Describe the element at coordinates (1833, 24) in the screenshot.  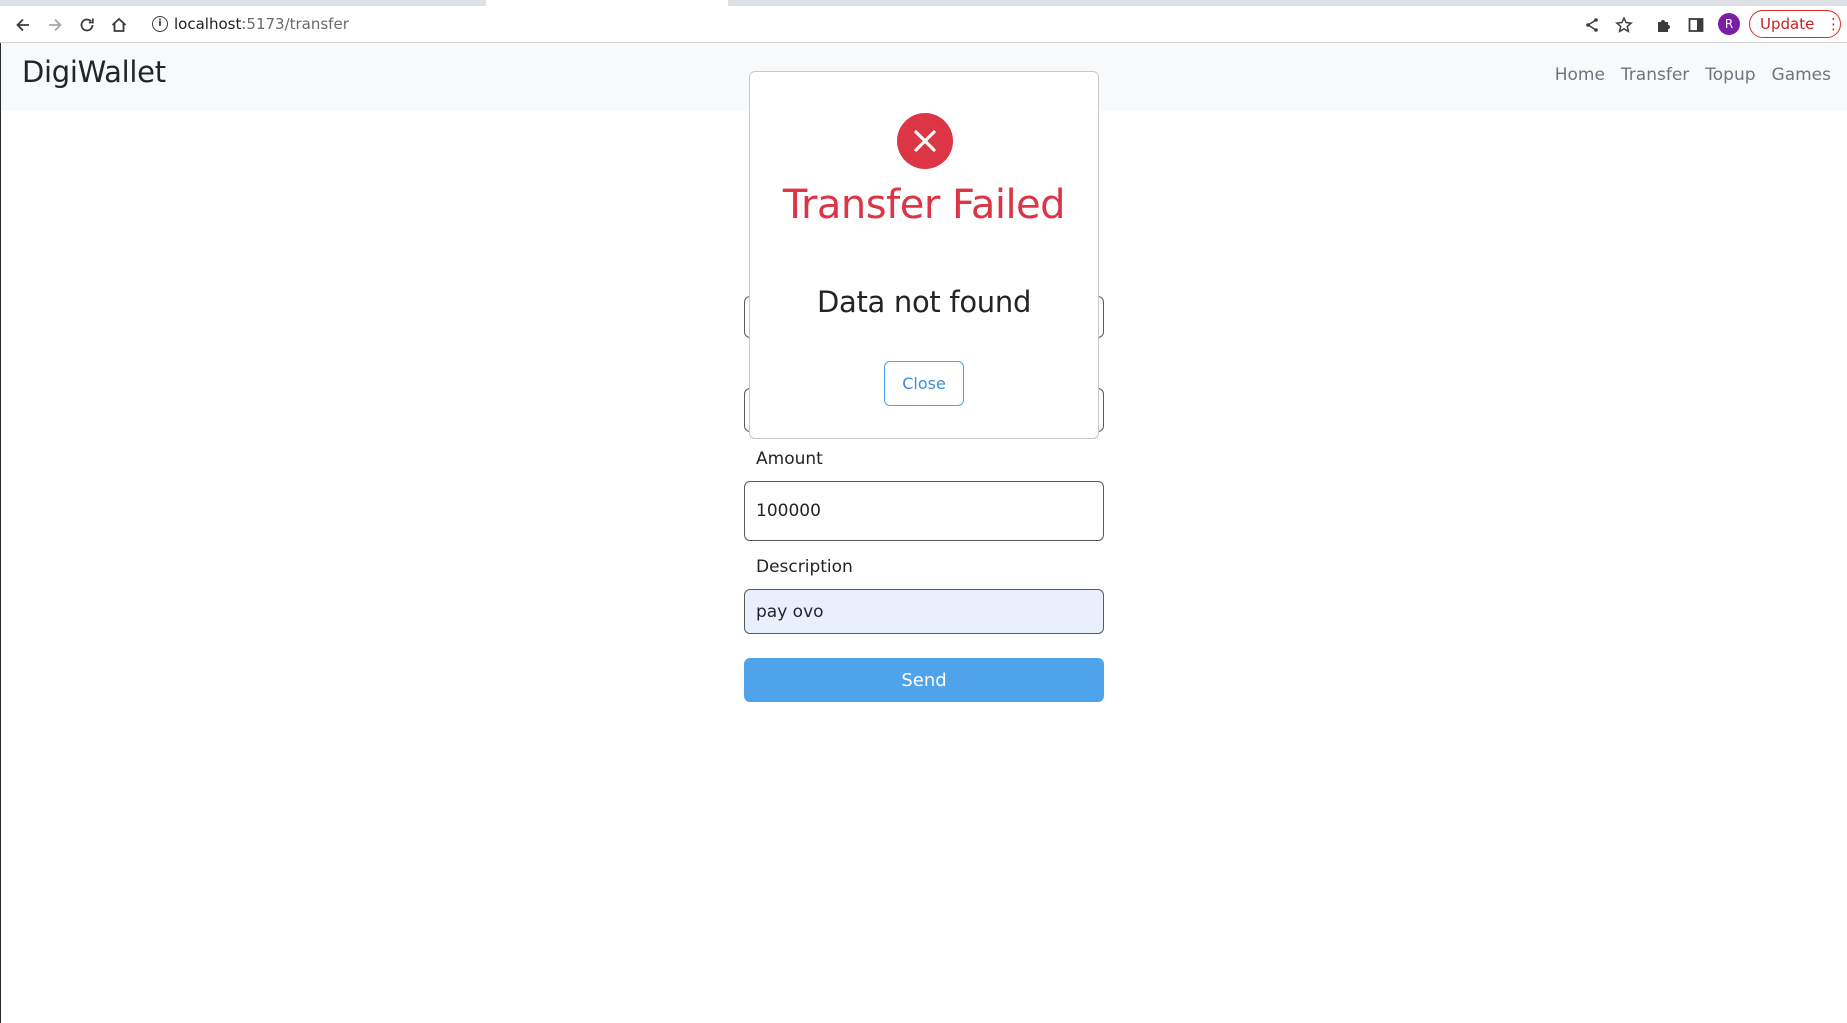
I see `kebab-menu-icon: ⋮` at that location.